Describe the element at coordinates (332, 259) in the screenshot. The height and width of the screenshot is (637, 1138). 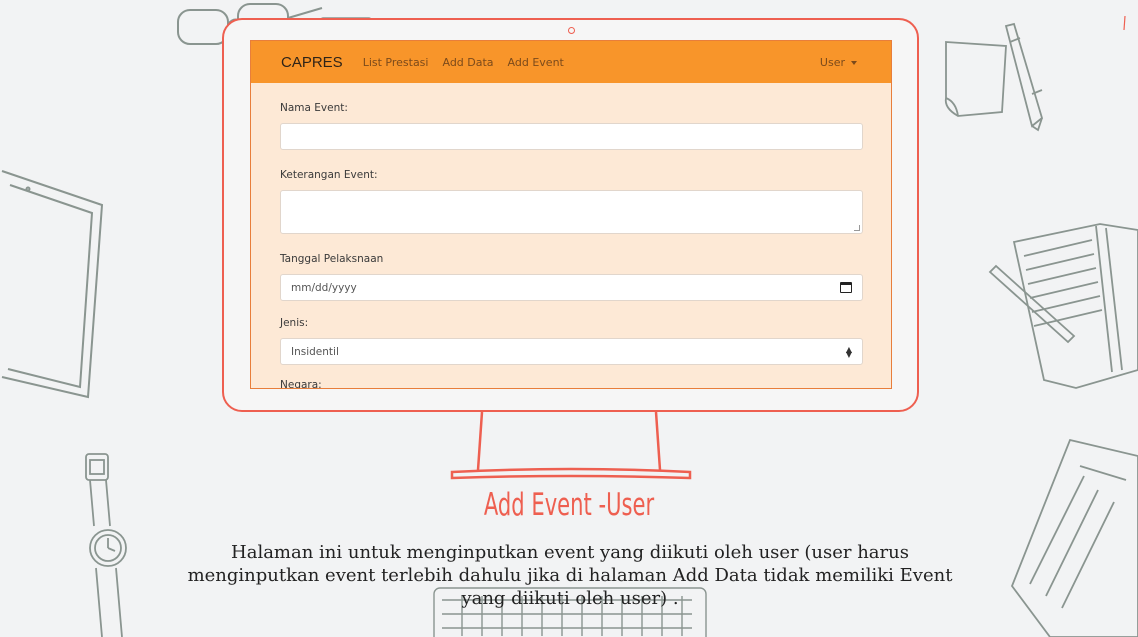
I see `tanggal-pelaksanaan-label: Tanggal Pelaksnaan` at that location.